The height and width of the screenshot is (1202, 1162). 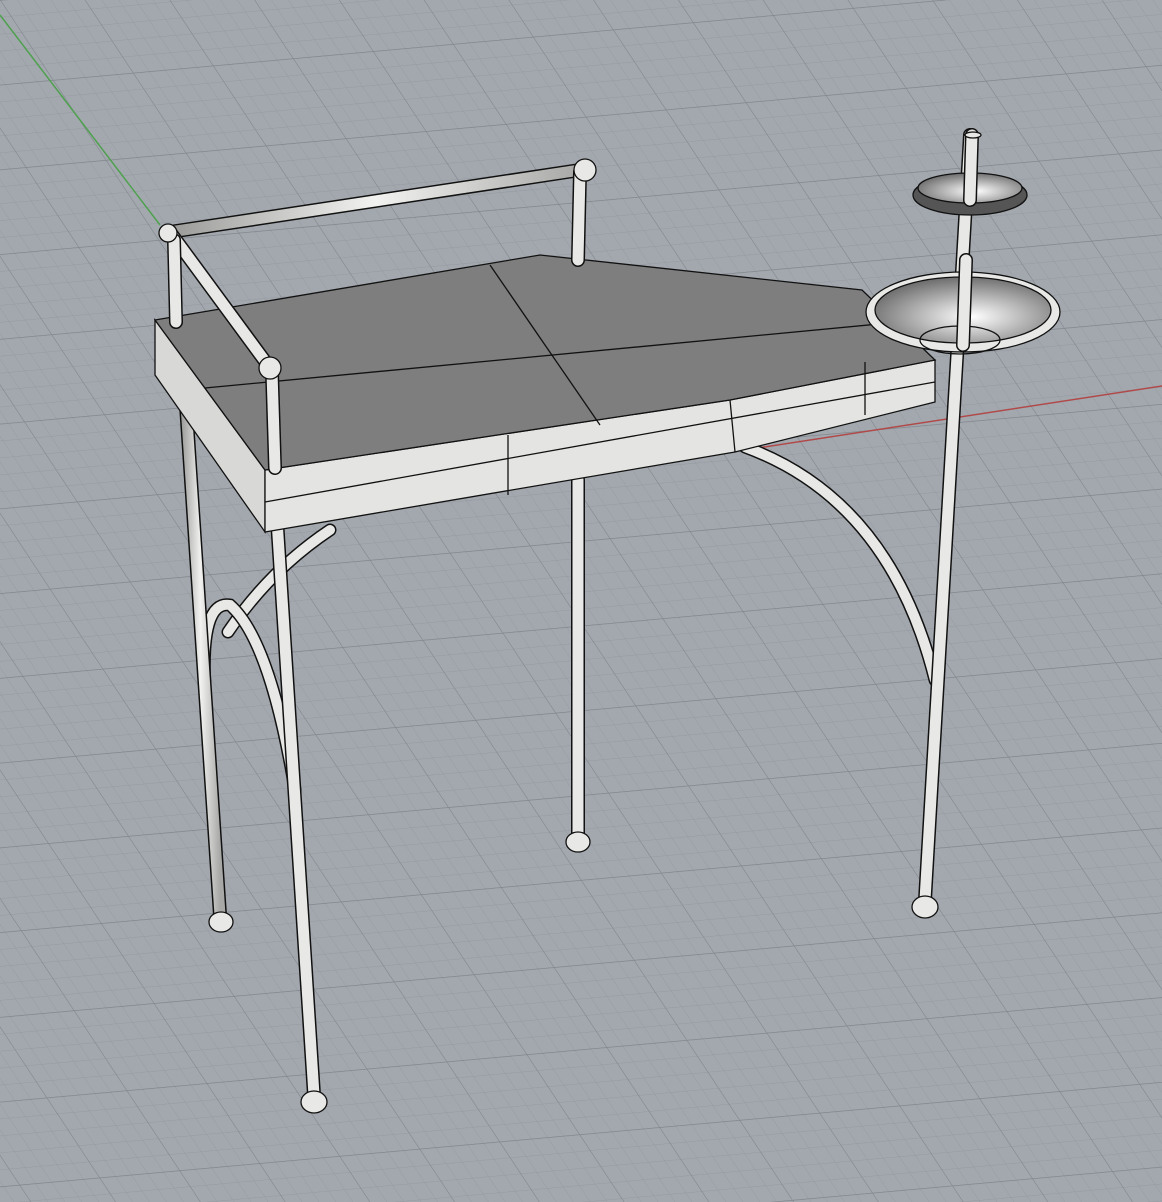 What do you see at coordinates (973, 135) in the screenshot?
I see `pole-top-cap` at bounding box center [973, 135].